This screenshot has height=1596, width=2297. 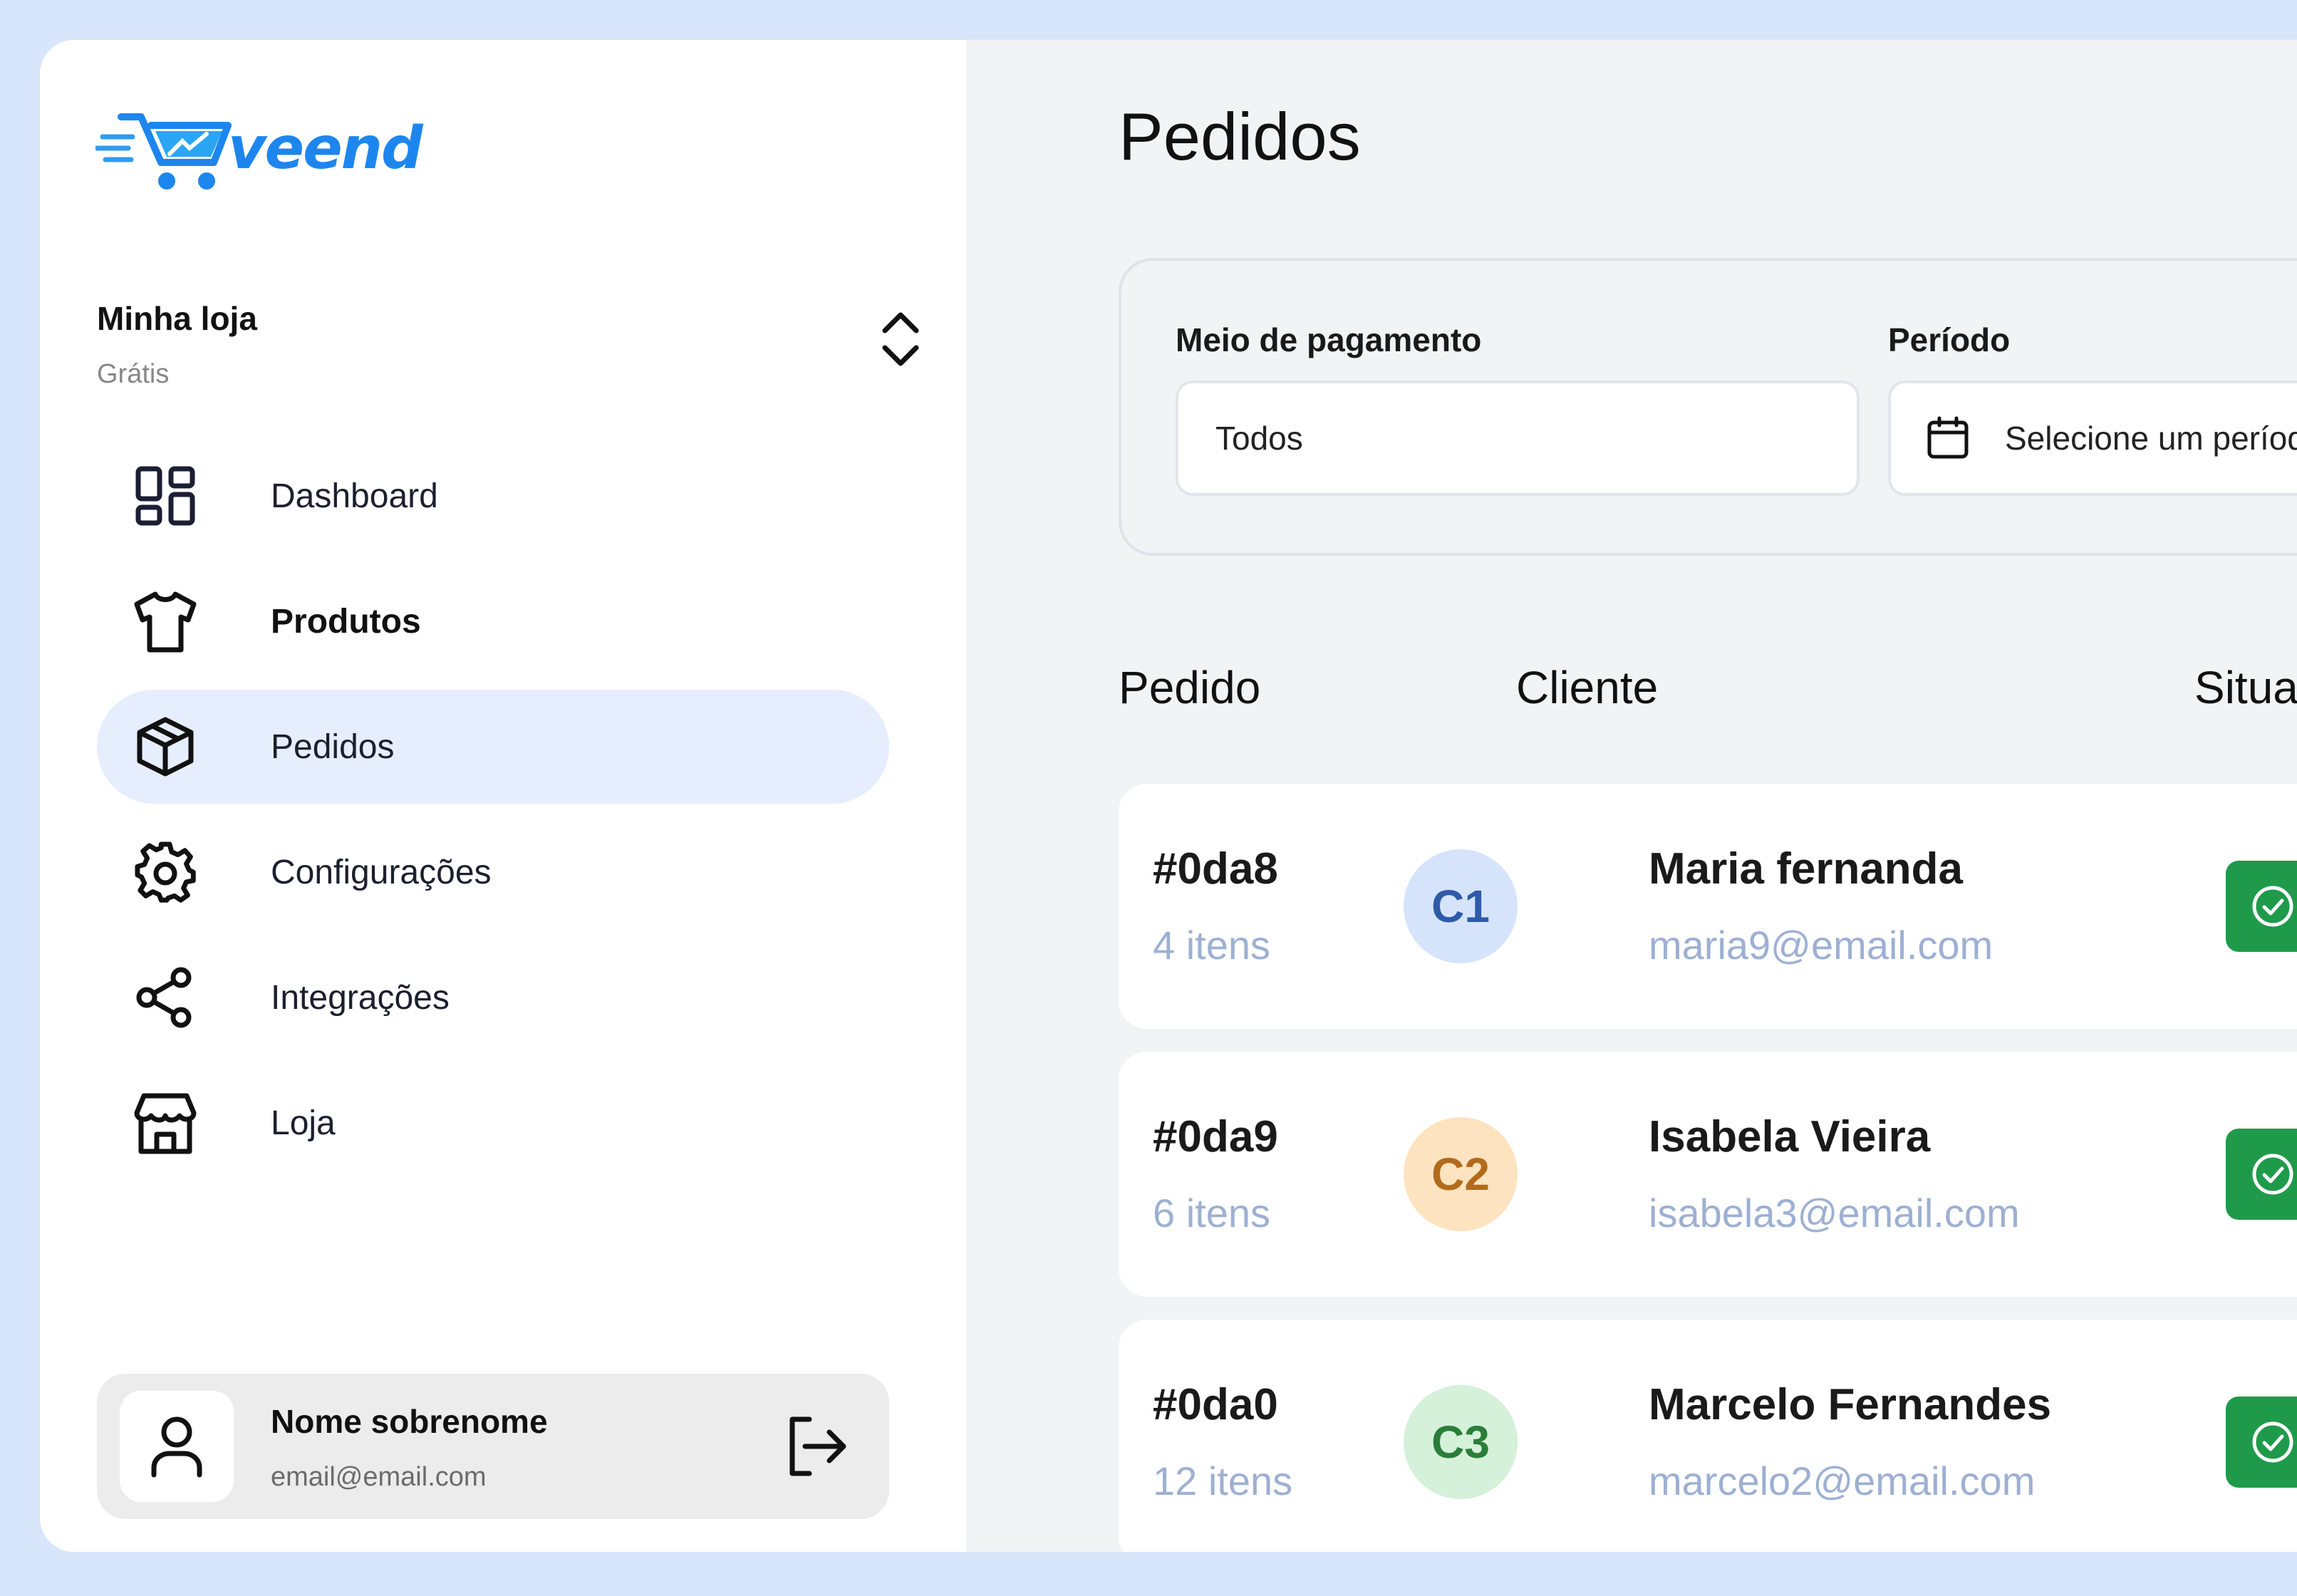 I want to click on nav-label-pedidos: Pedidos, so click(x=333, y=746).